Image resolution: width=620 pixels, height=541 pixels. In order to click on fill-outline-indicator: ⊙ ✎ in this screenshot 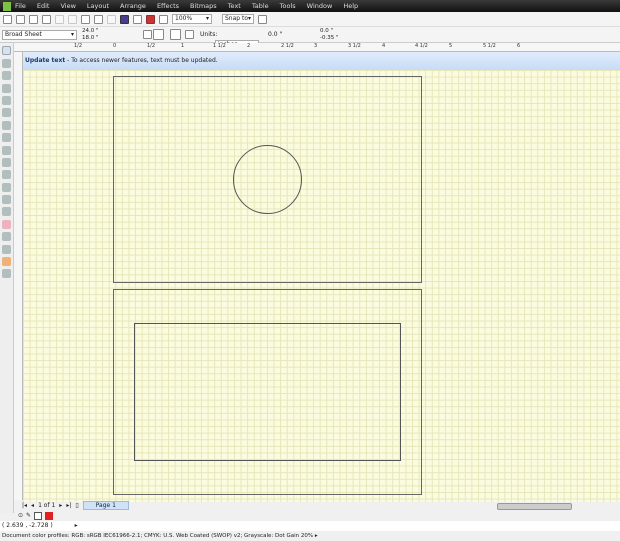, I will do `click(34, 515)`.